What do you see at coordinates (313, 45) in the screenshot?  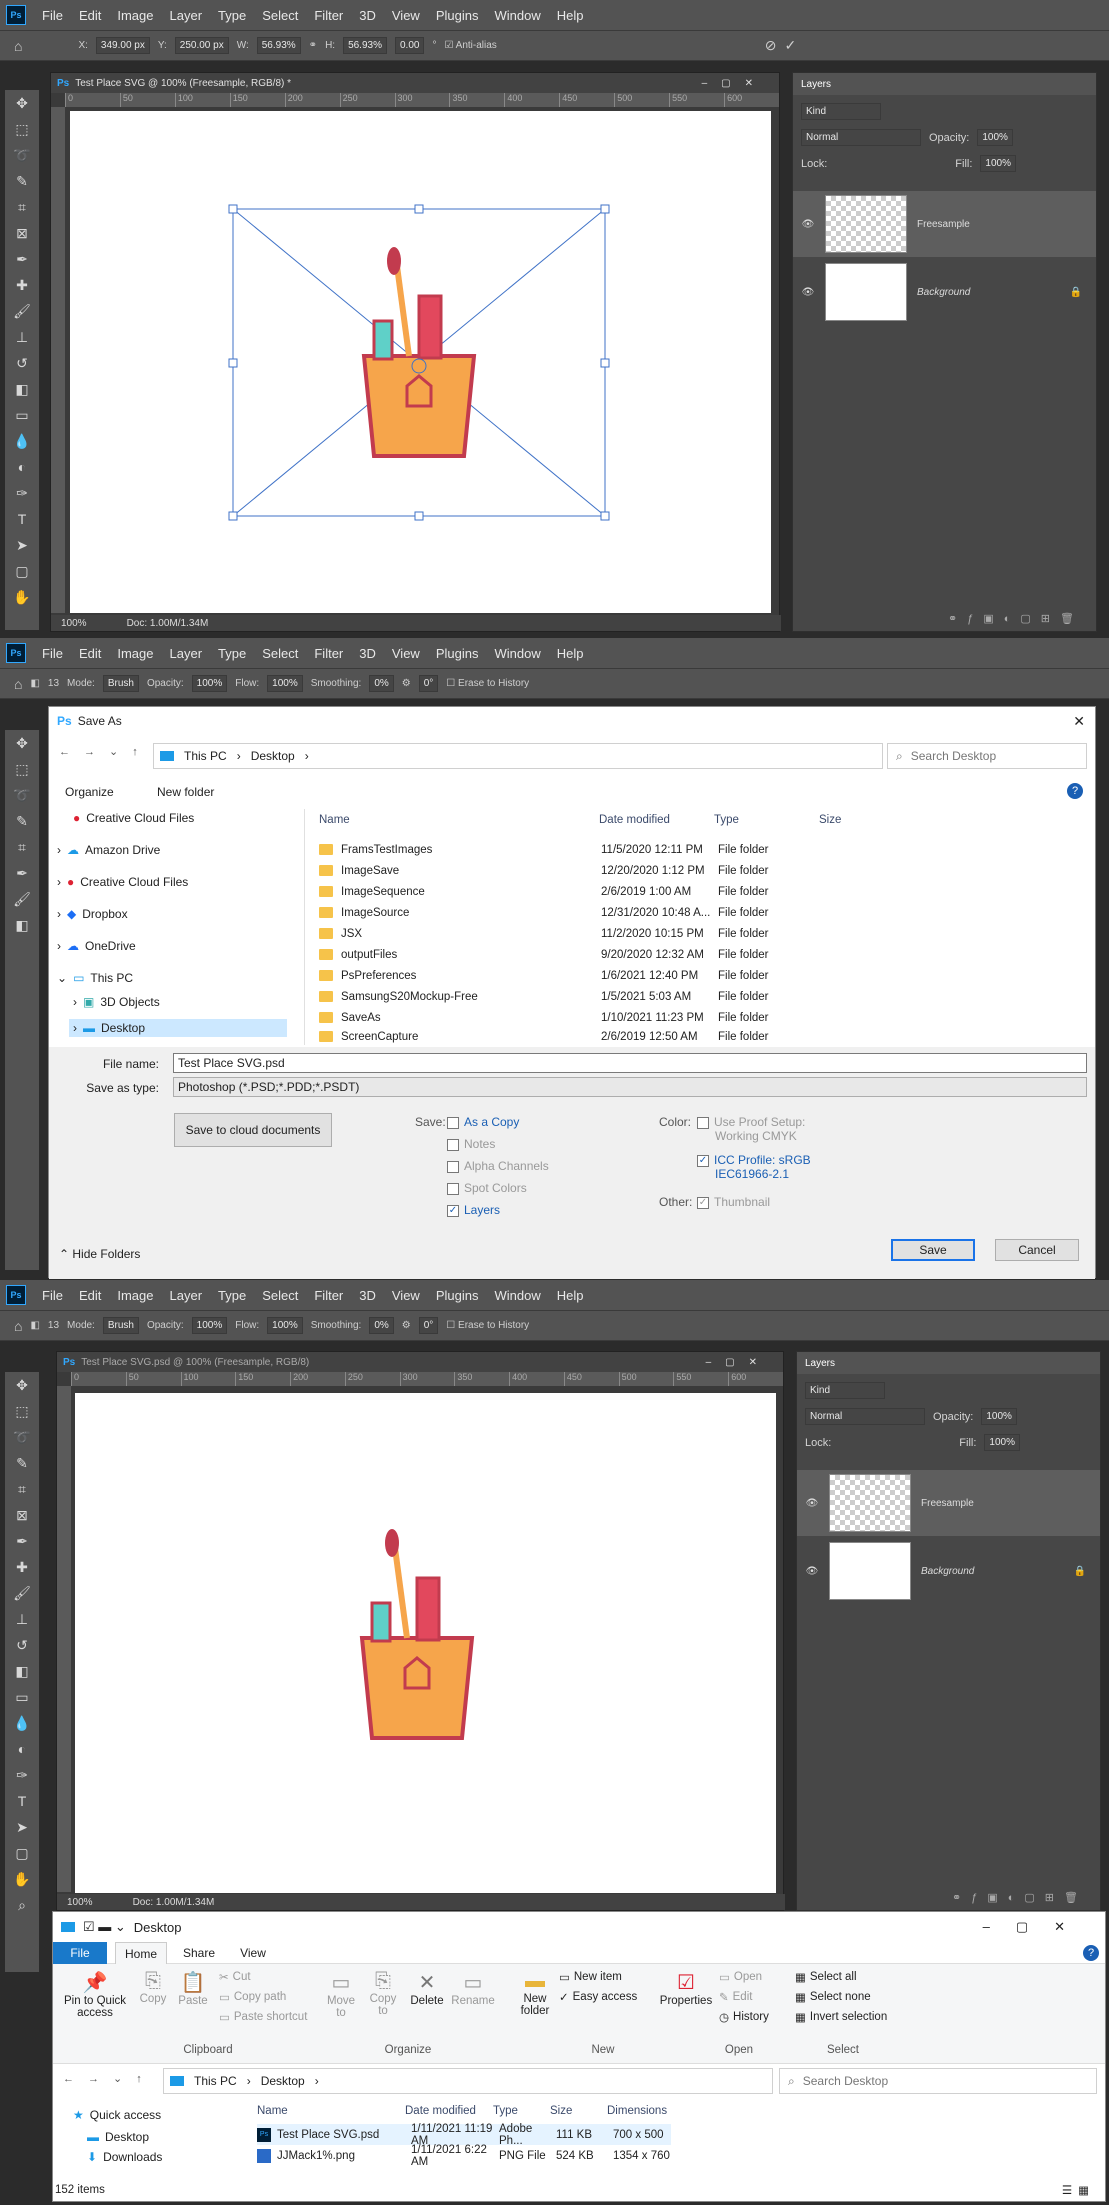 I see `link-icon: ⚭` at bounding box center [313, 45].